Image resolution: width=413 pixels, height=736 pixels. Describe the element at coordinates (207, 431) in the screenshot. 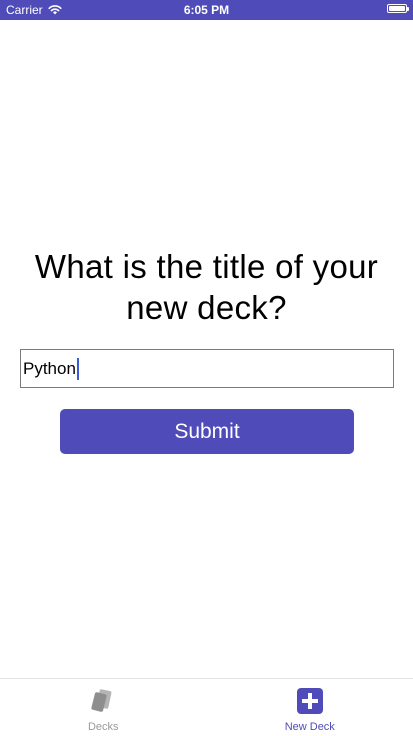

I see `submit-button: Submit` at that location.